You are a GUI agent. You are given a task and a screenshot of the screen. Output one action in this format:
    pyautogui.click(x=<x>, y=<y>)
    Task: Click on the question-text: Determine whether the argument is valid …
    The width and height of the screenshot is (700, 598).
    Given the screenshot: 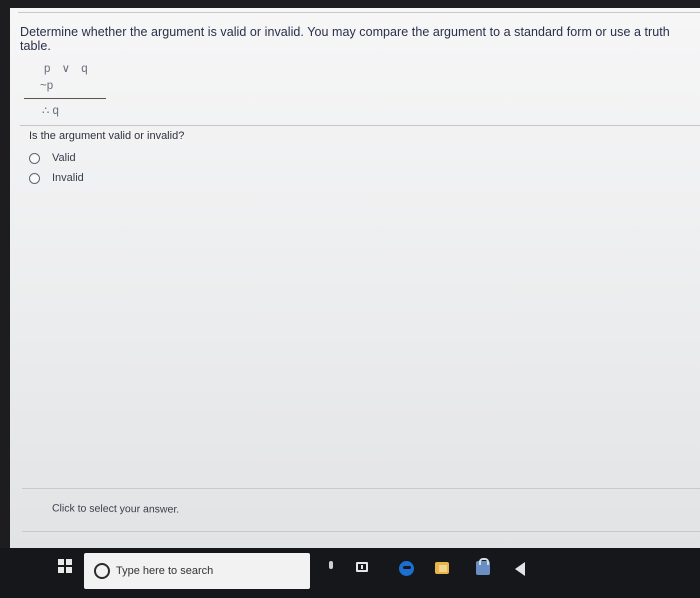 What is the action you would take?
    pyautogui.click(x=345, y=39)
    